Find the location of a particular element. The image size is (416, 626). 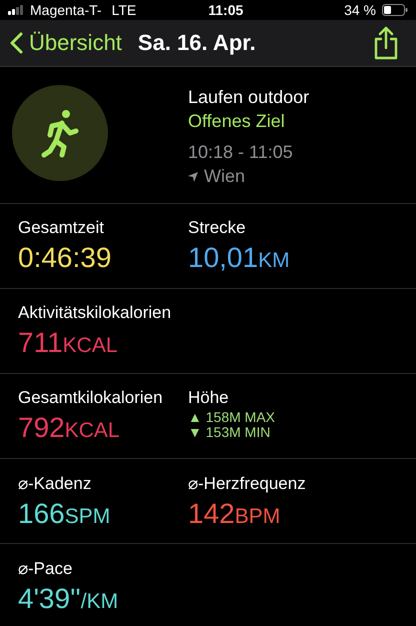

metric-label: ⌀-Herzfrequenz is located at coordinates (247, 483).